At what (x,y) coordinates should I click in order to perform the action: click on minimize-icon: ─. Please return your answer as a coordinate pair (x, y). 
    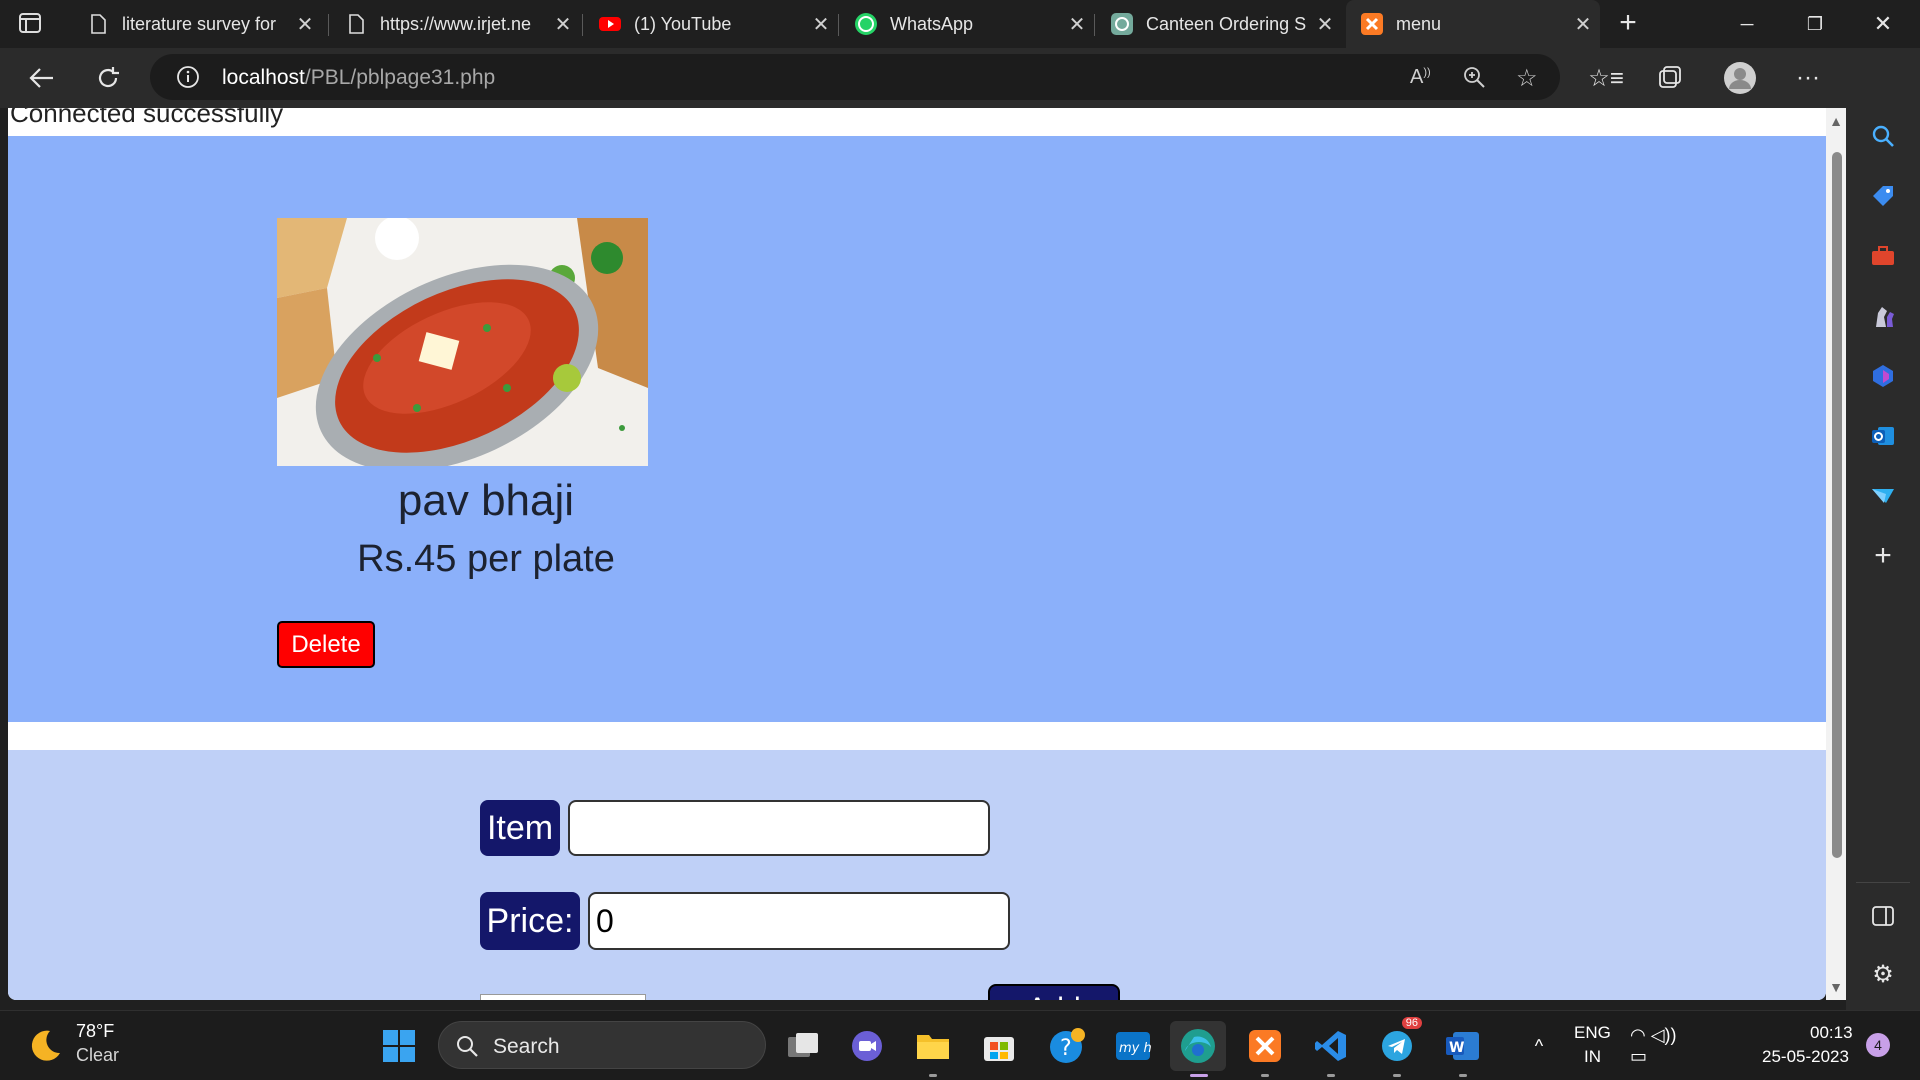
    Looking at the image, I should click on (1747, 24).